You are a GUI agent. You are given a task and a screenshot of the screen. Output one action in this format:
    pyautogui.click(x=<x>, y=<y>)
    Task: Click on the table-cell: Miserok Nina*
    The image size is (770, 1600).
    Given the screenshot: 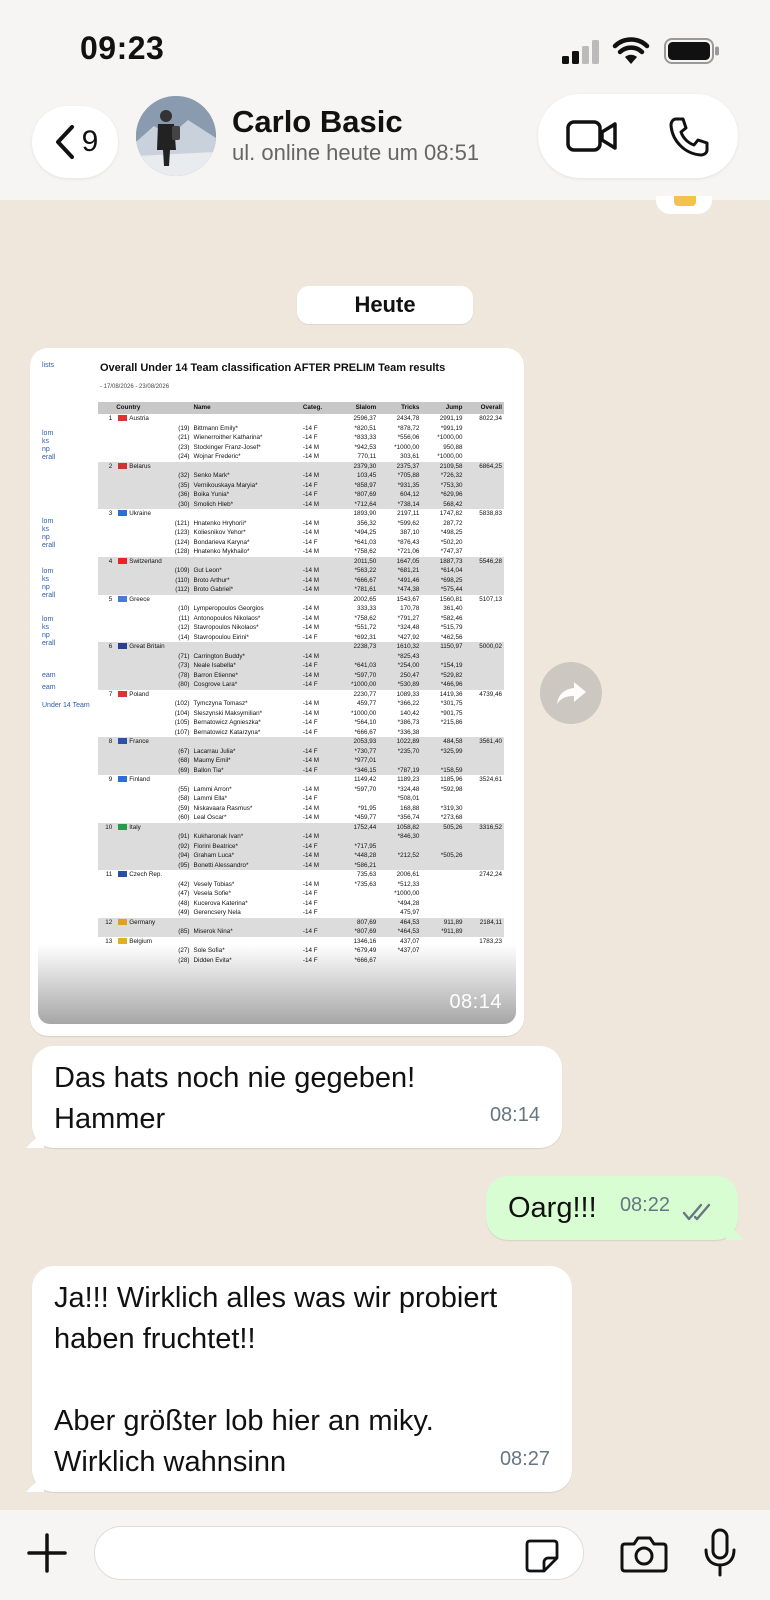 What is the action you would take?
    pyautogui.click(x=246, y=932)
    